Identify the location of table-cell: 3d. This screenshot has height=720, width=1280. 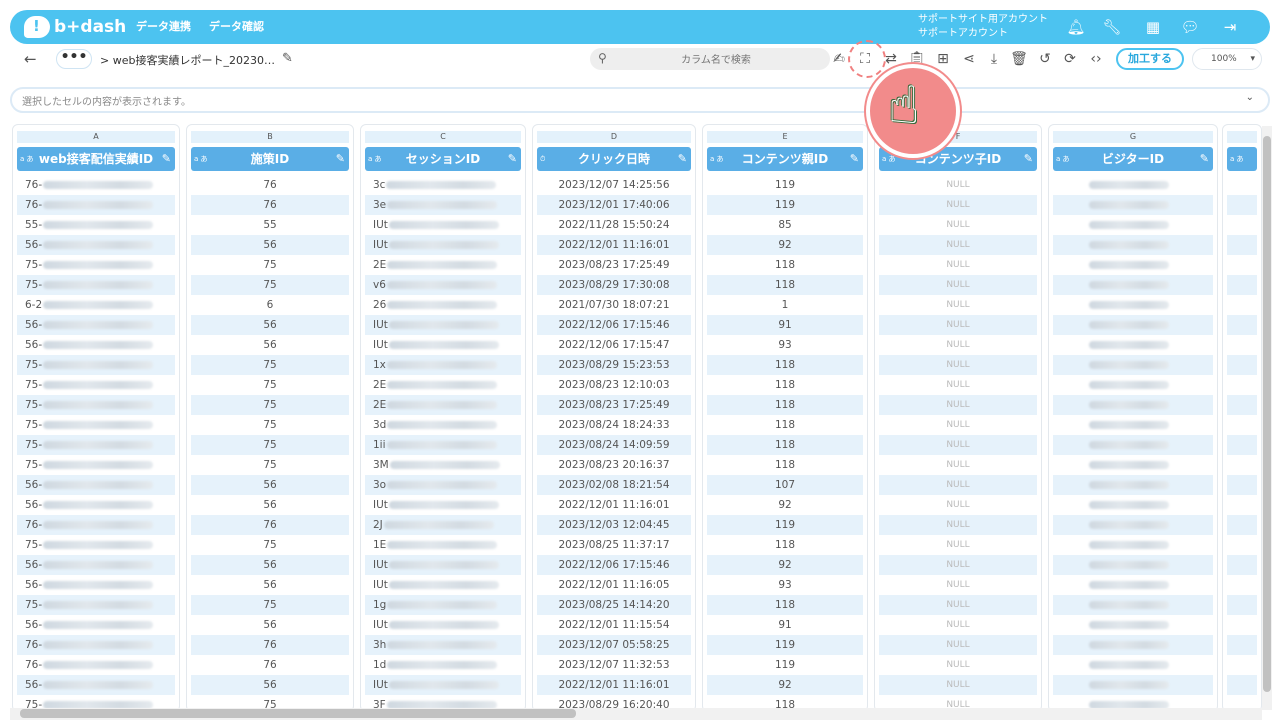
(443, 425).